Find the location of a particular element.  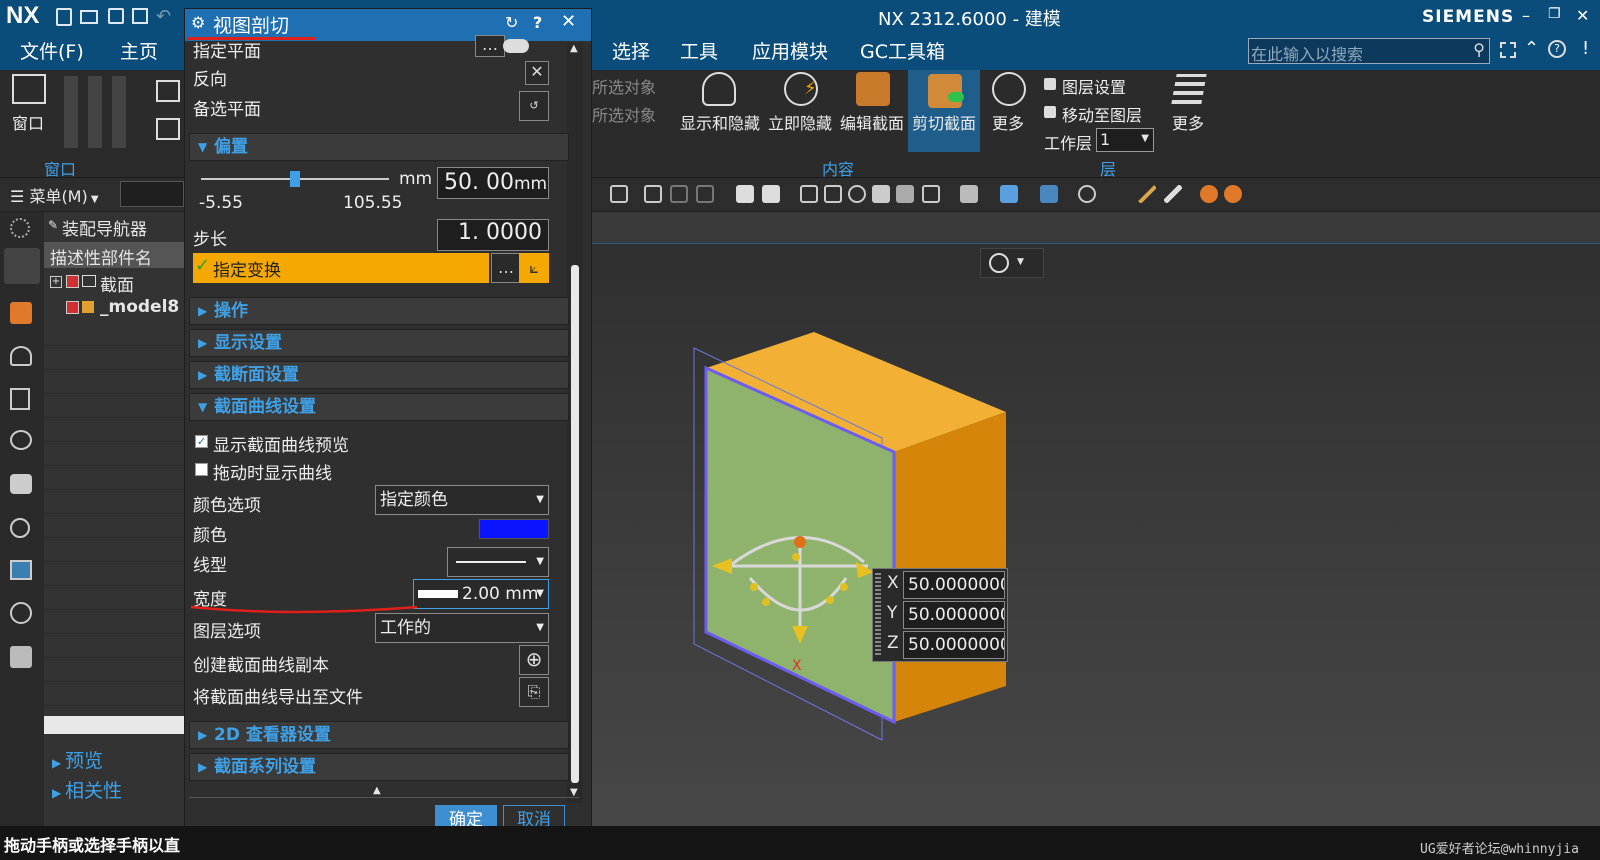

width-select: 2.00 mm ▼ is located at coordinates (481, 594).